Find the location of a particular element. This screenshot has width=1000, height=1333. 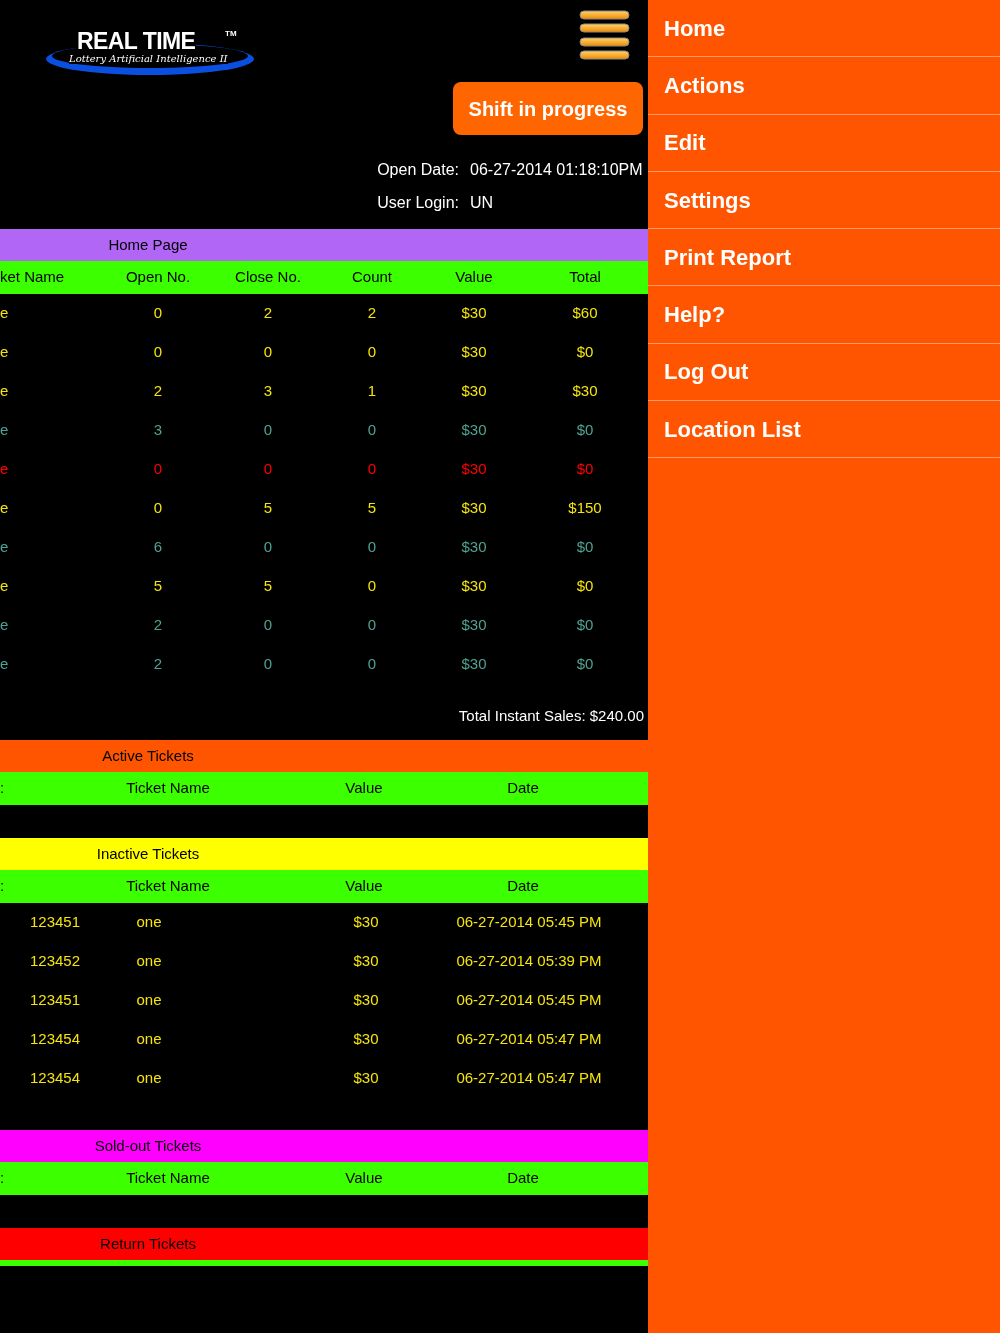

menu-item: Settings is located at coordinates (824, 200).